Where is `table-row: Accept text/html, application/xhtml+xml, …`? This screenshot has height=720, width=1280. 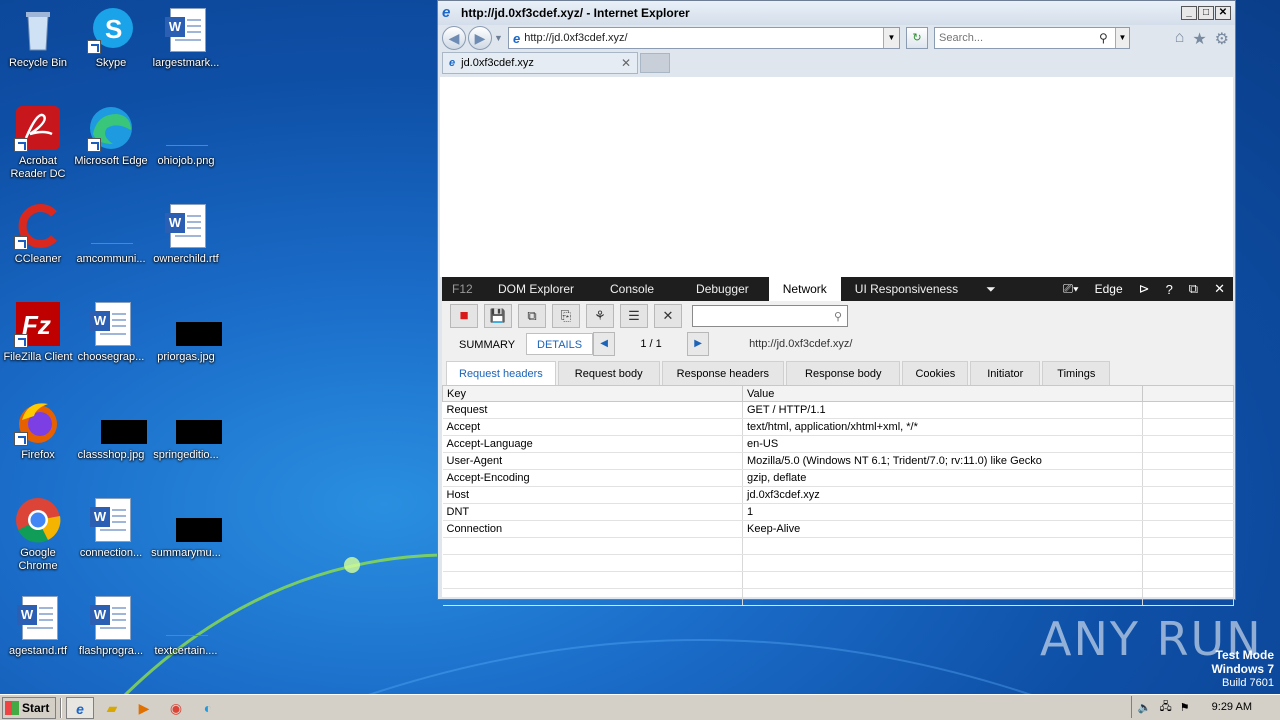 table-row: Accept text/html, application/xhtml+xml, … is located at coordinates (838, 427).